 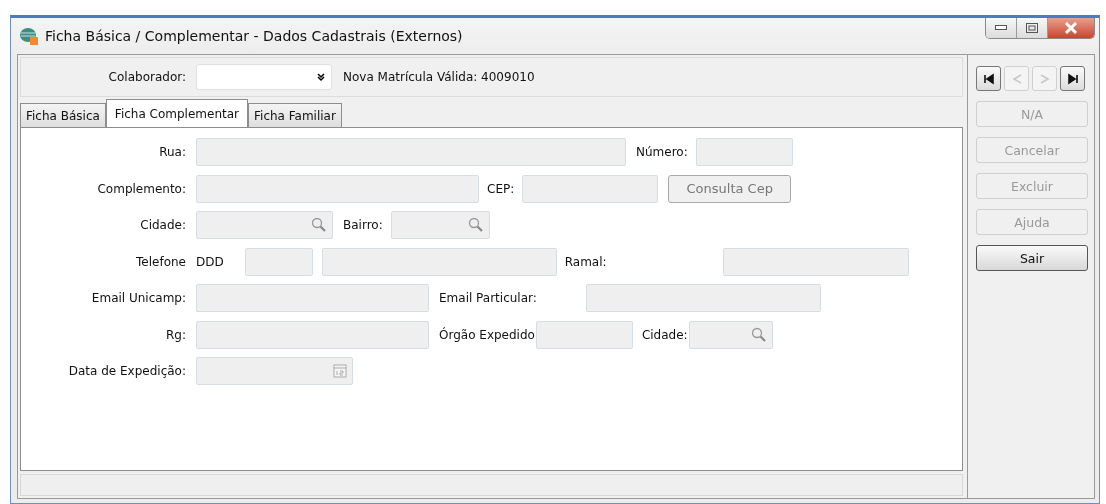 What do you see at coordinates (340, 371) in the screenshot?
I see `calendar-icon` at bounding box center [340, 371].